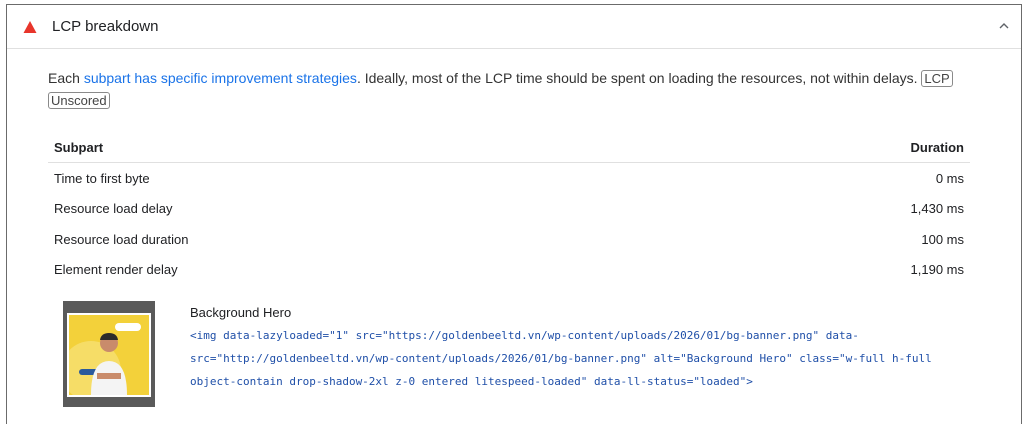 The height and width of the screenshot is (424, 1024). Describe the element at coordinates (937, 209) in the screenshot. I see `duration-cell: 1,430 ms` at that location.